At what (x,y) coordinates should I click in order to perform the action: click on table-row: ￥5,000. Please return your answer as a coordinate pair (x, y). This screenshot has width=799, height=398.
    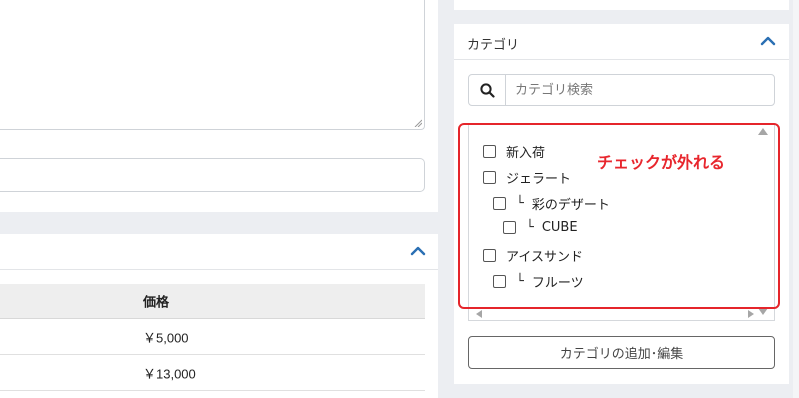
    Looking at the image, I should click on (212, 337).